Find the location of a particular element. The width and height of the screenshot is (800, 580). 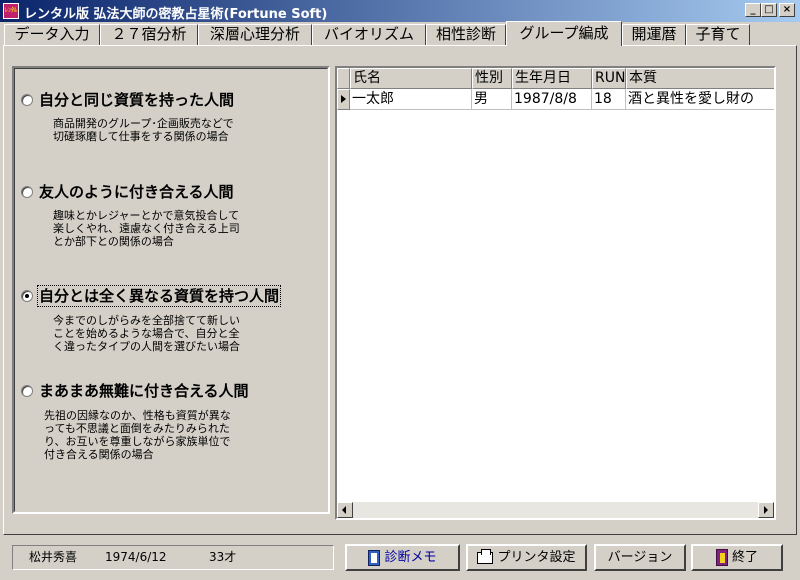

option-label: まあまあ無難に付き合える人間 is located at coordinates (144, 391).